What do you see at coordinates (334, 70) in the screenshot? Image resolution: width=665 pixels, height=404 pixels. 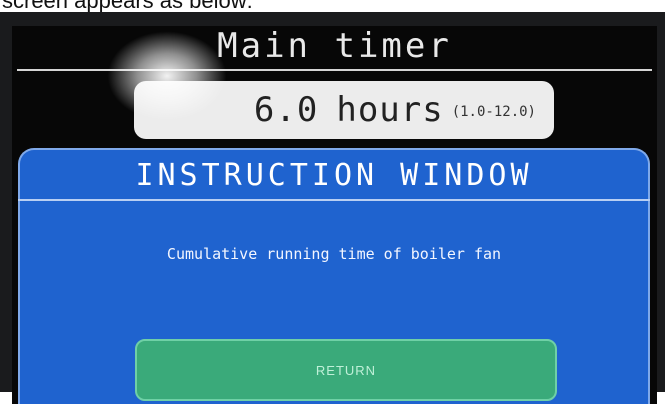 I see `title-divider` at bounding box center [334, 70].